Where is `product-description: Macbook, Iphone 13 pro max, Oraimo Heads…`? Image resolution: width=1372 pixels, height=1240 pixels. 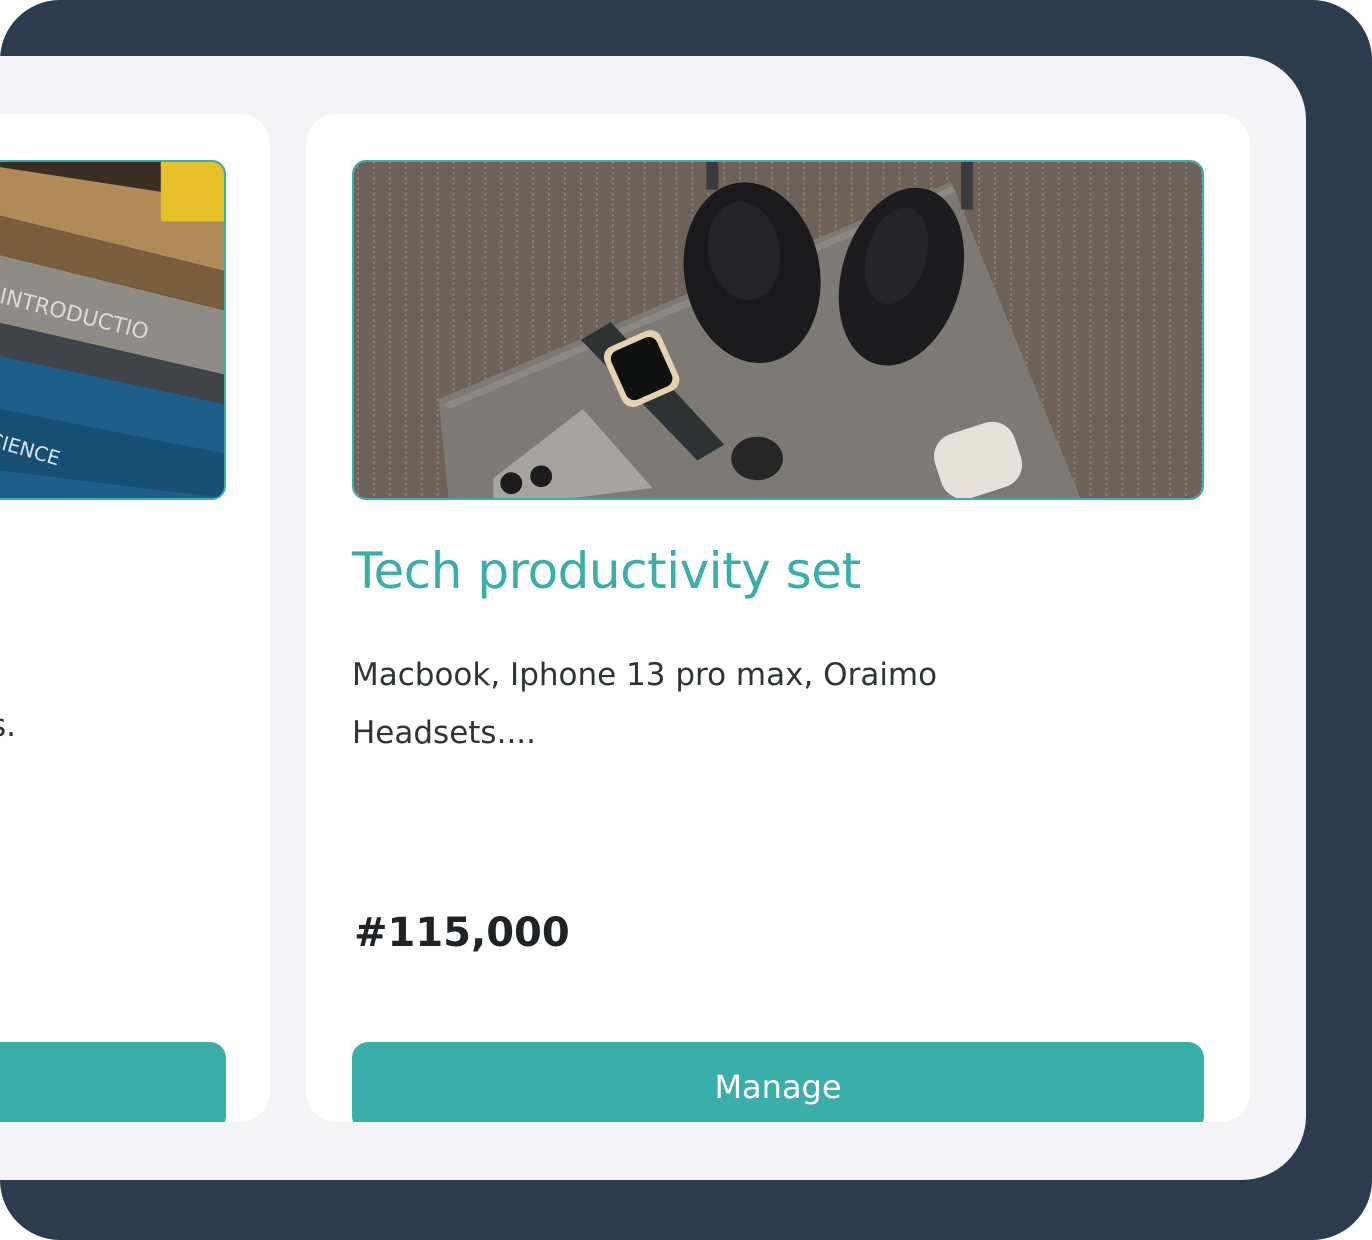 product-description: Macbook, Iphone 13 pro max, Oraimo Heads… is located at coordinates (645, 704).